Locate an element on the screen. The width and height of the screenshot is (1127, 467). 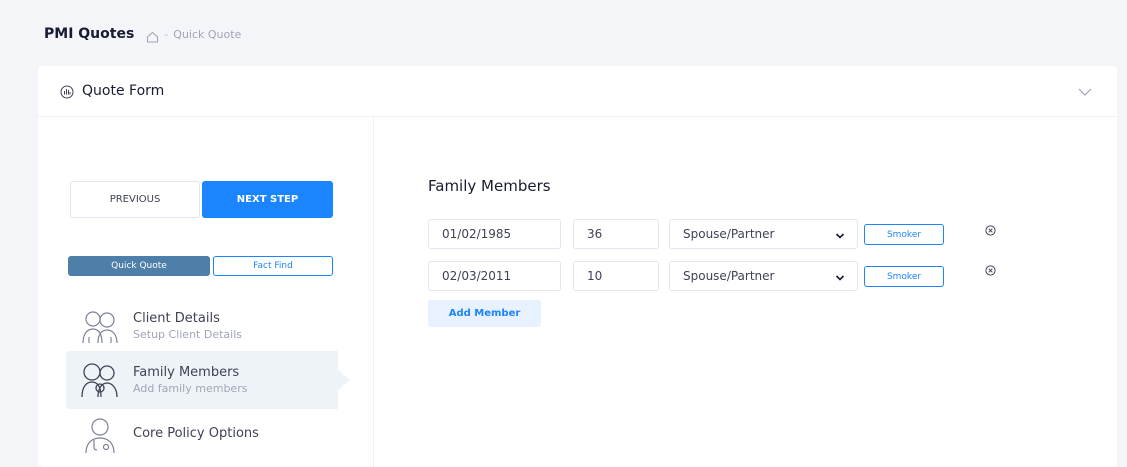
chart-circle-icon is located at coordinates (67, 91).